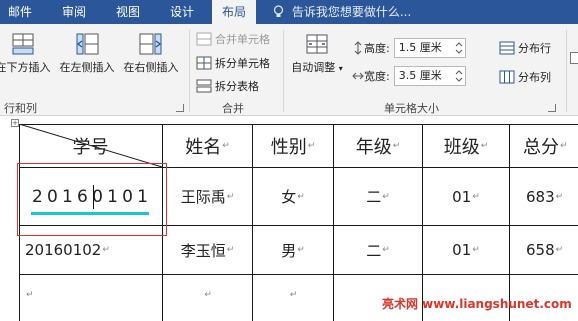 The height and width of the screenshot is (321, 578). What do you see at coordinates (182, 12) in the screenshot?
I see `tab-design: 设计` at bounding box center [182, 12].